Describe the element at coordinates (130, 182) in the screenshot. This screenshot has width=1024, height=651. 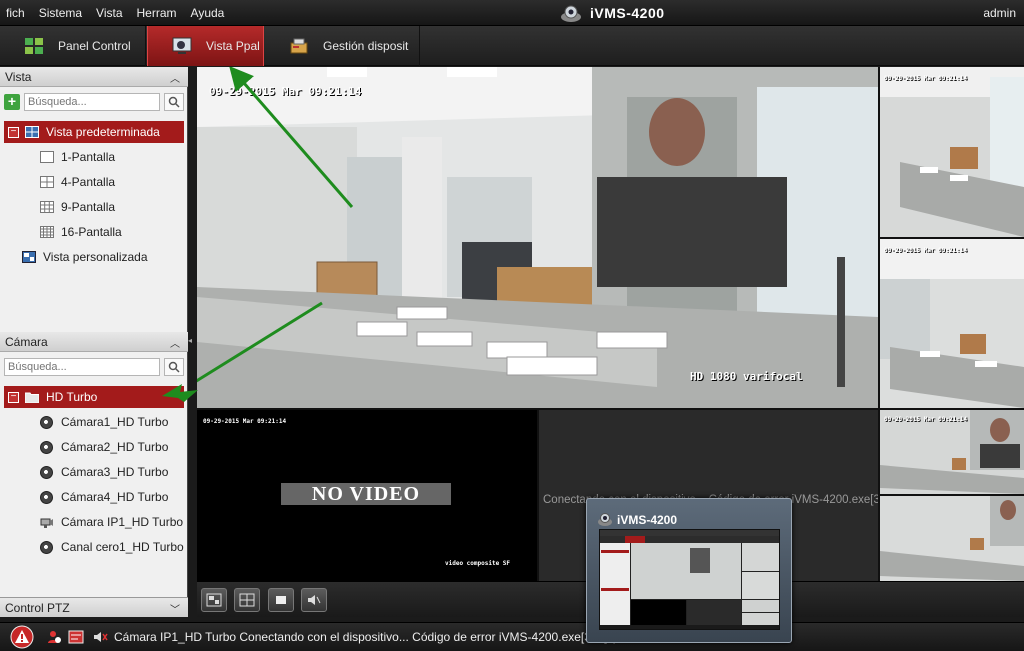
I see `tree-item-4-pantalla: 4-Pantalla` at that location.